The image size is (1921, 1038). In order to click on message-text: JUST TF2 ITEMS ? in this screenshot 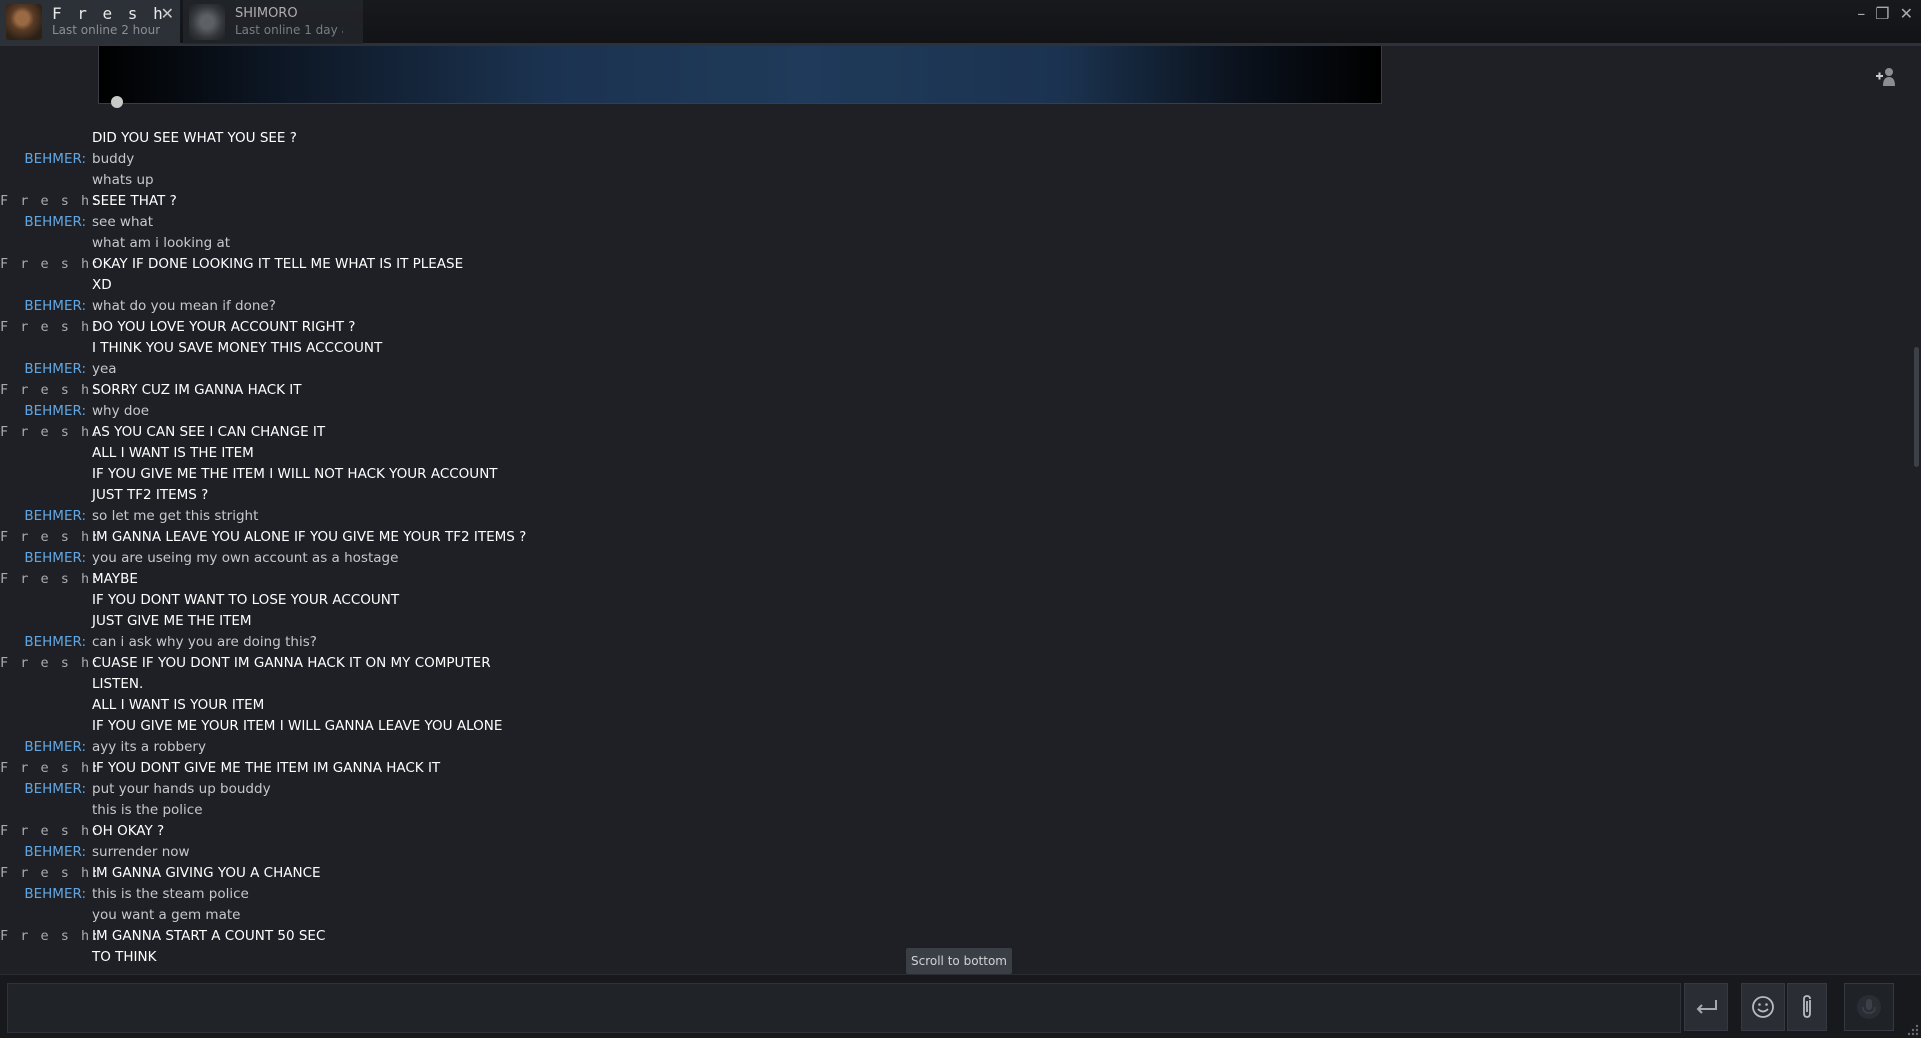, I will do `click(150, 494)`.